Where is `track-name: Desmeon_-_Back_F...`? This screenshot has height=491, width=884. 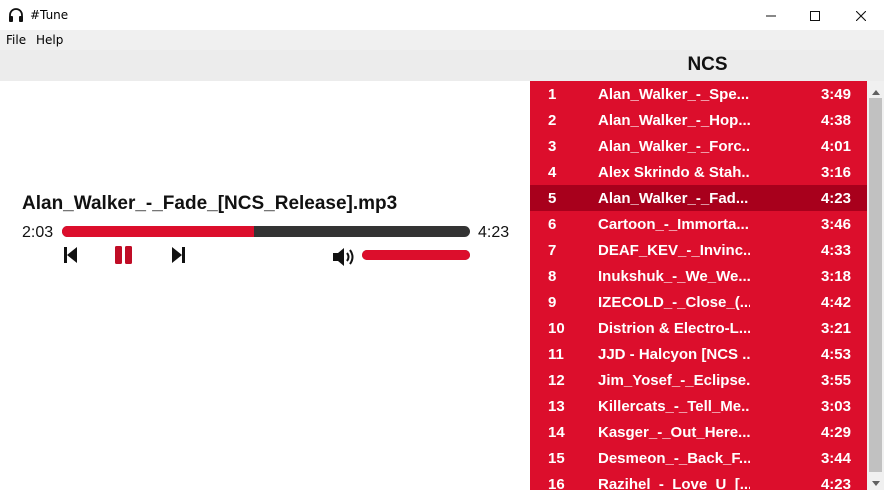 track-name: Desmeon_-_Back_F... is located at coordinates (674, 458).